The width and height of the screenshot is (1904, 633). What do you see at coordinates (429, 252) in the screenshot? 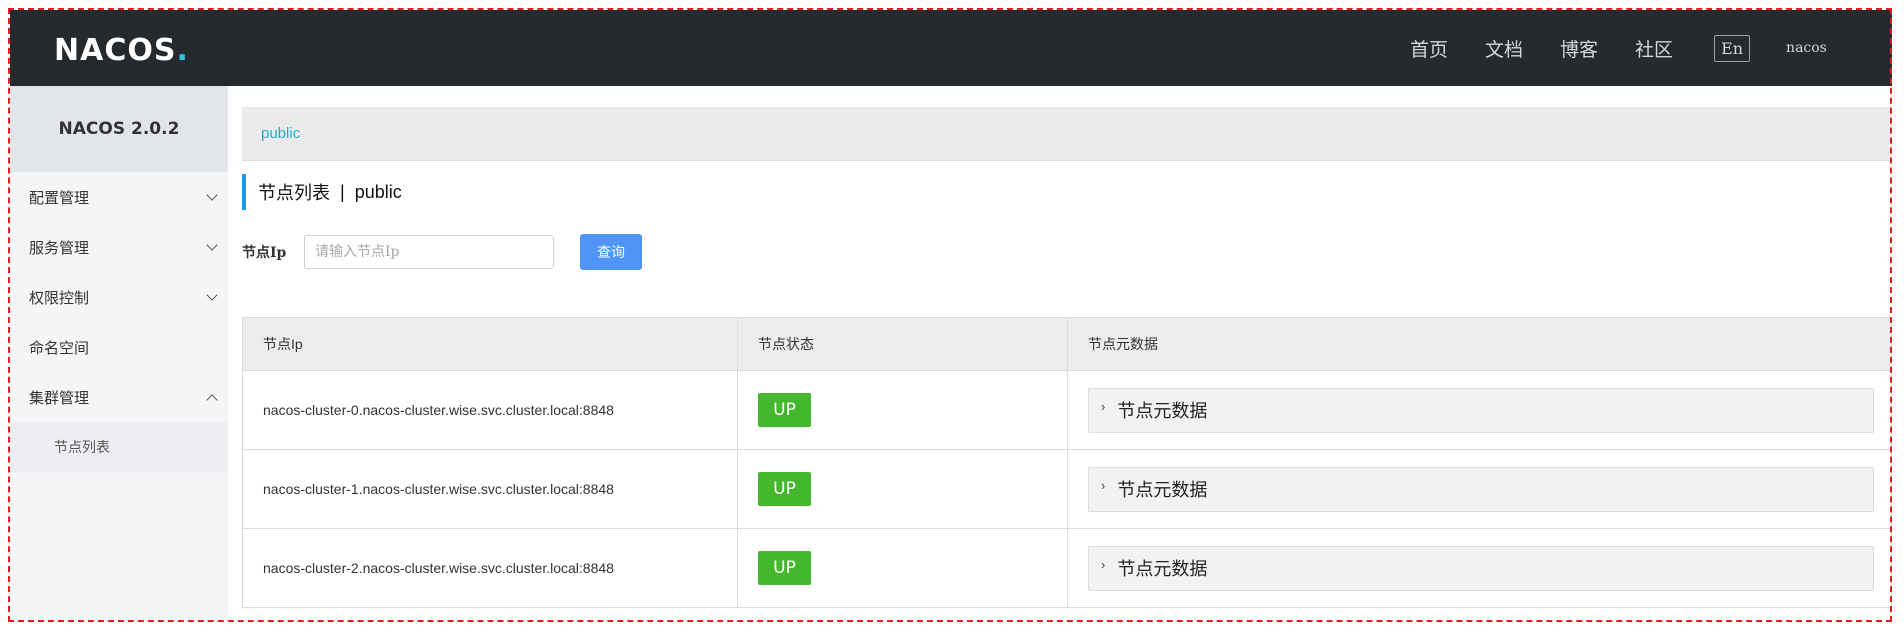
I see `node-ip-search-input` at bounding box center [429, 252].